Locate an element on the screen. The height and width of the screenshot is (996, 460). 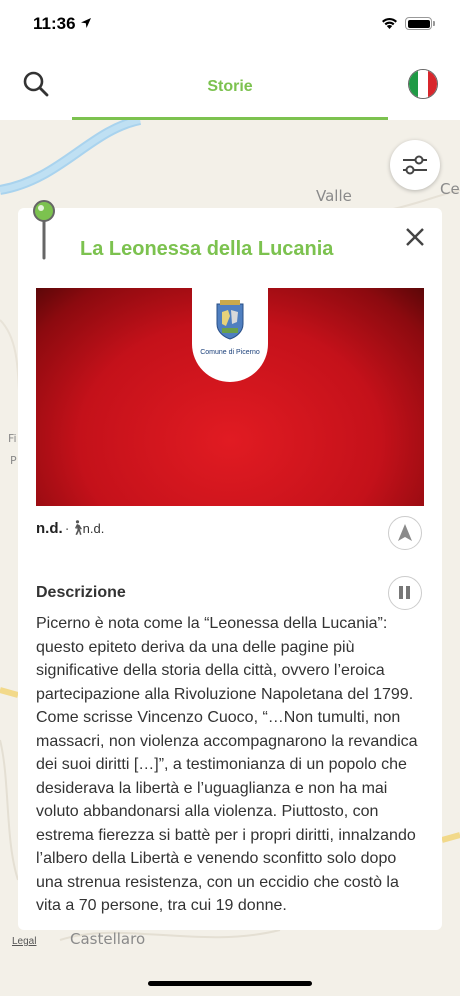
map-pin-icon is located at coordinates (44, 230).